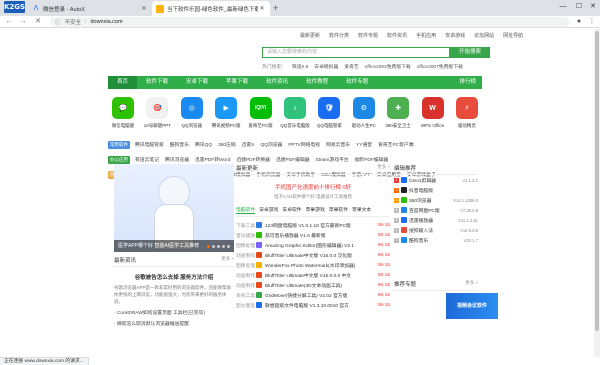 The height and width of the screenshot is (365, 600). Describe the element at coordinates (9, 22) in the screenshot. I see `back-icon: ←` at that location.